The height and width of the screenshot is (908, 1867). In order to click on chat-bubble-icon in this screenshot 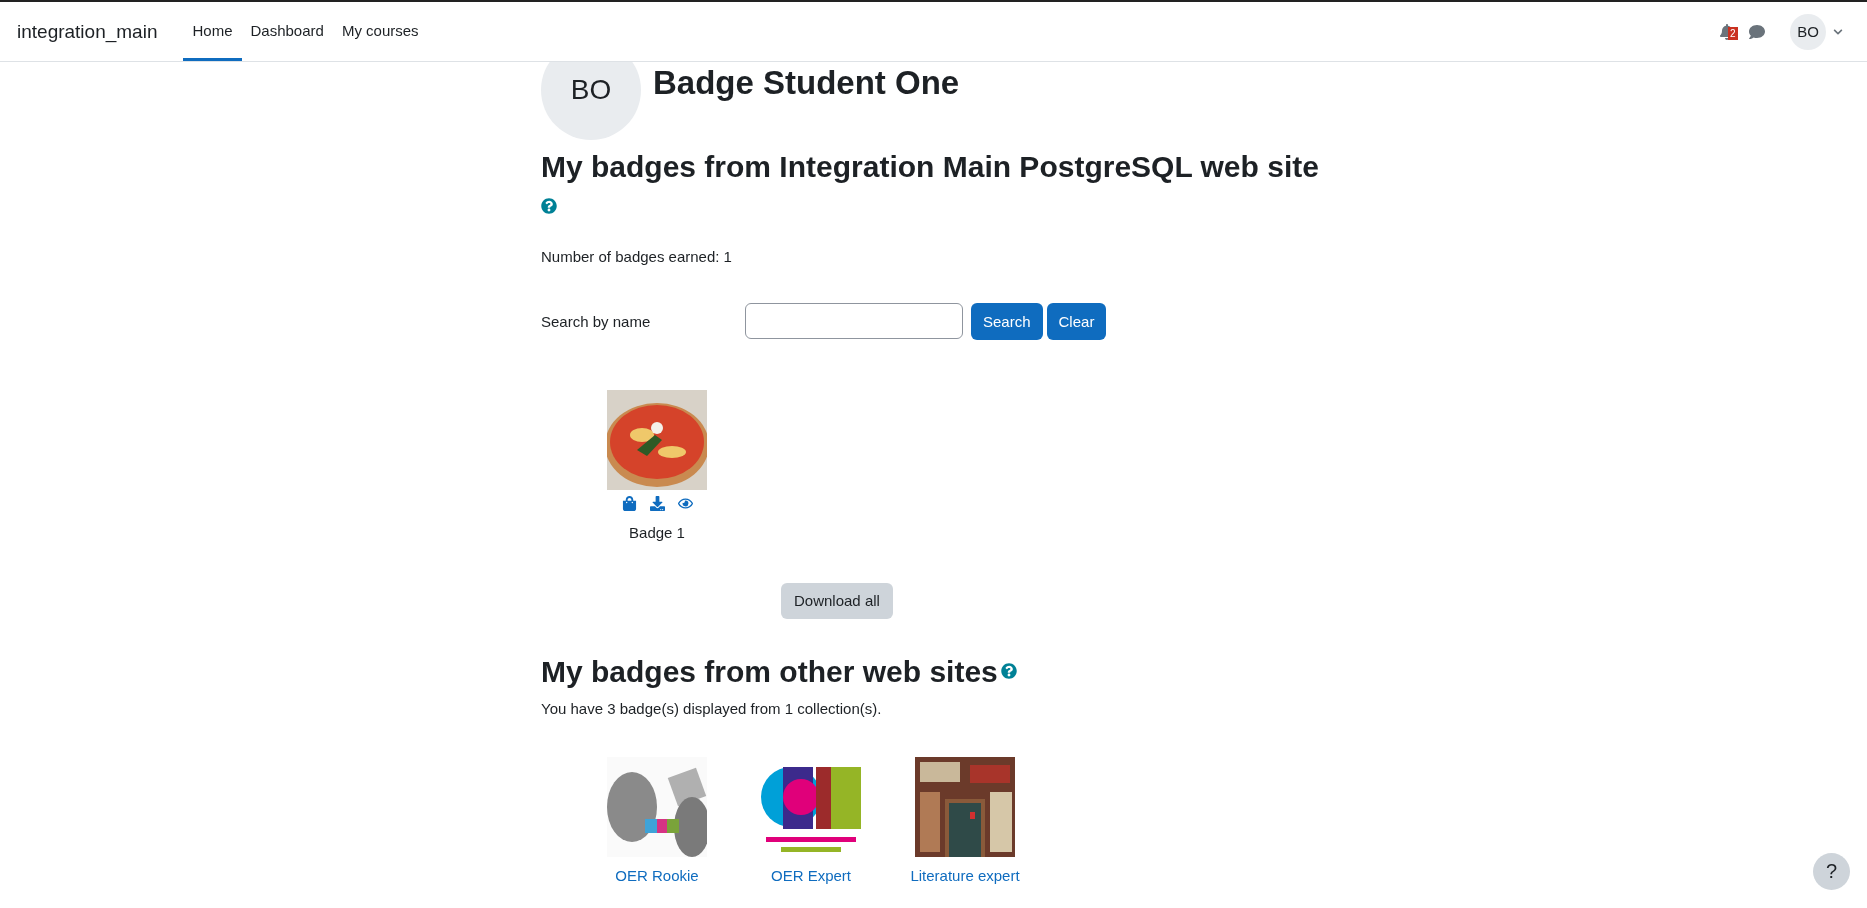, I will do `click(1757, 31)`.